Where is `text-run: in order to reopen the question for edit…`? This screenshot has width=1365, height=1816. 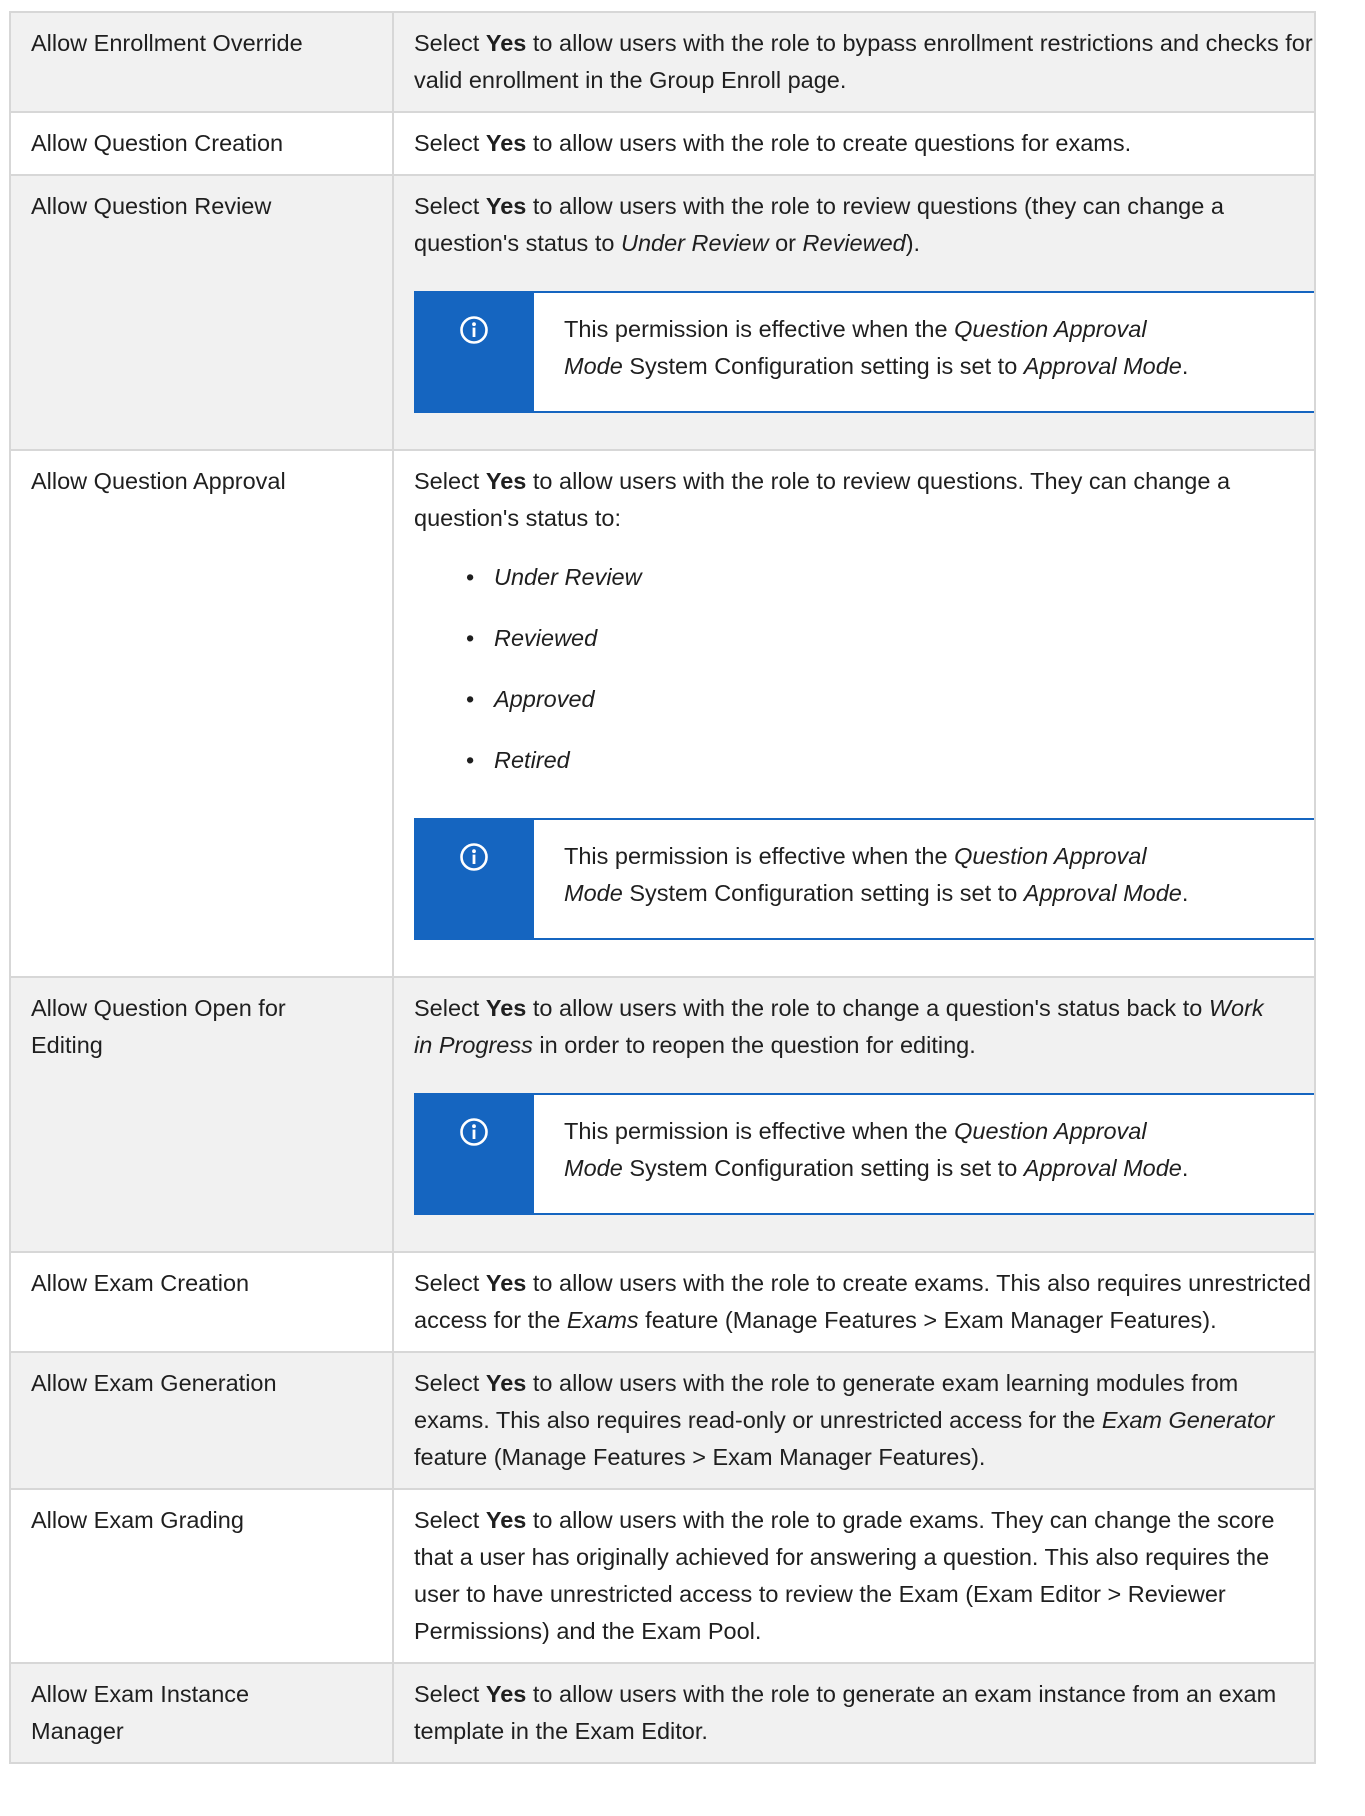 text-run: in order to reopen the question for edit… is located at coordinates (754, 1045).